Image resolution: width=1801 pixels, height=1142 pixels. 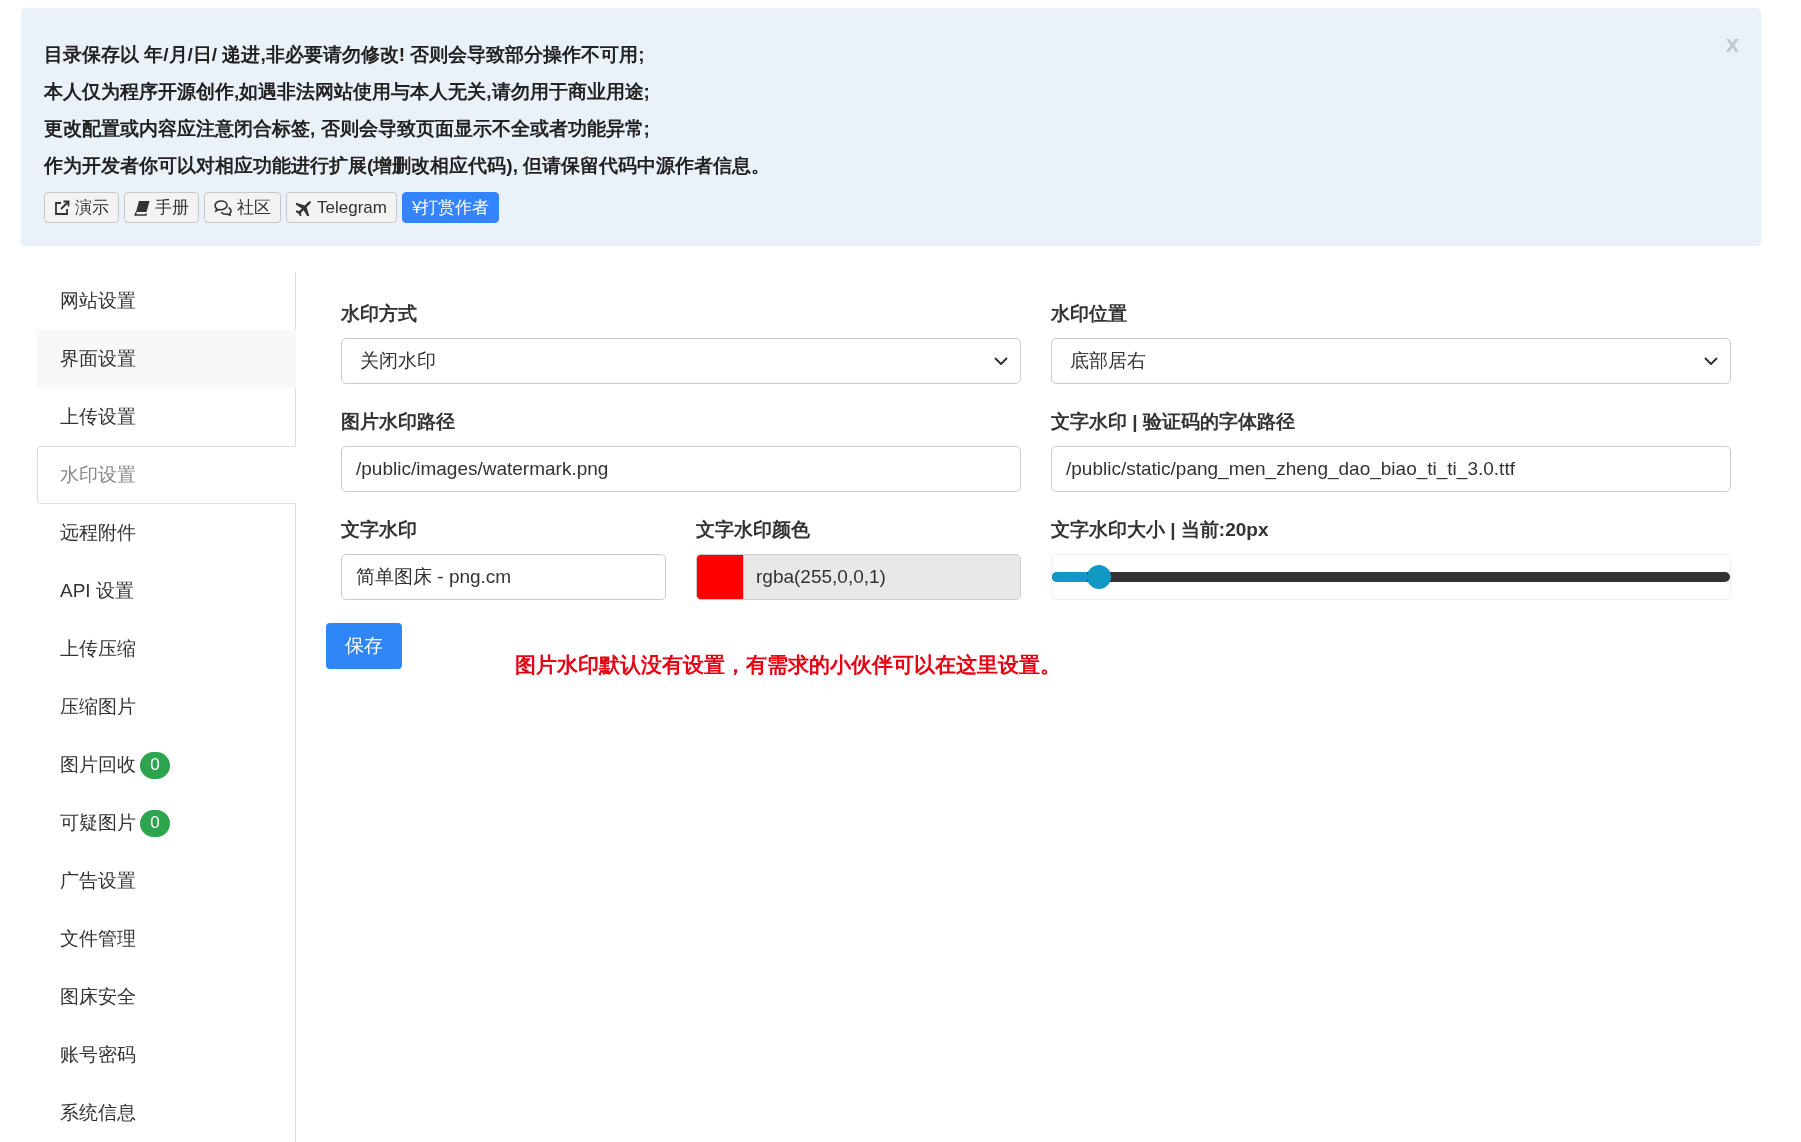 I want to click on field-label: 文字水印 | 验证码的字体路径, so click(x=1173, y=422).